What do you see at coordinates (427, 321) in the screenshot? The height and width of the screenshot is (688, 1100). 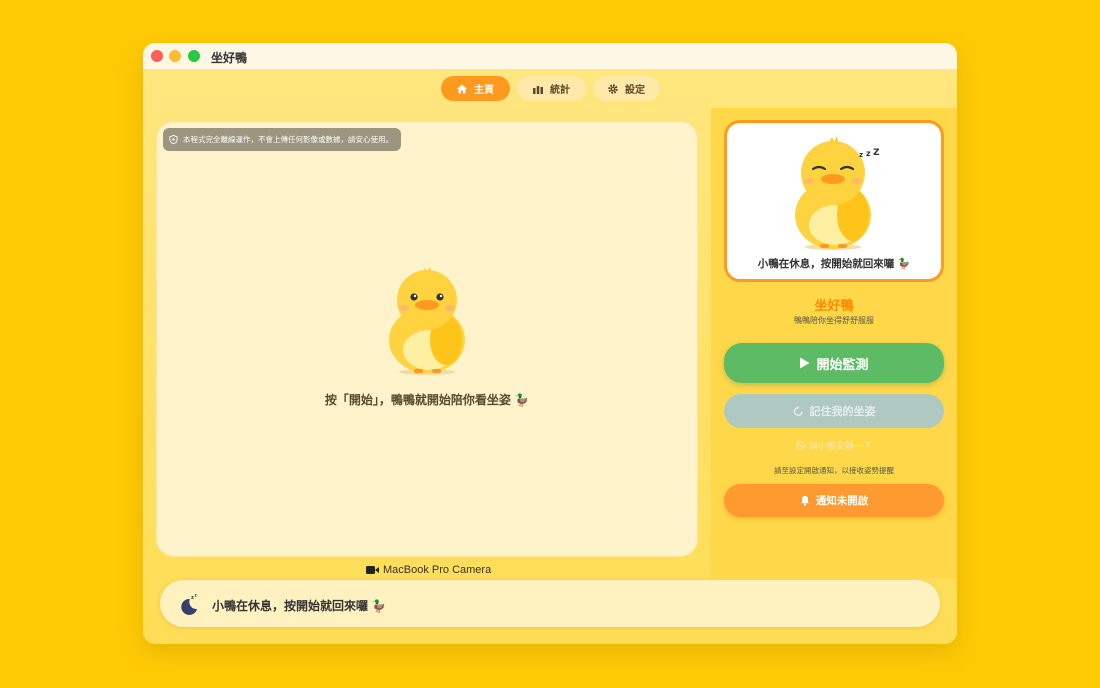 I see `duck-mascot-icon` at bounding box center [427, 321].